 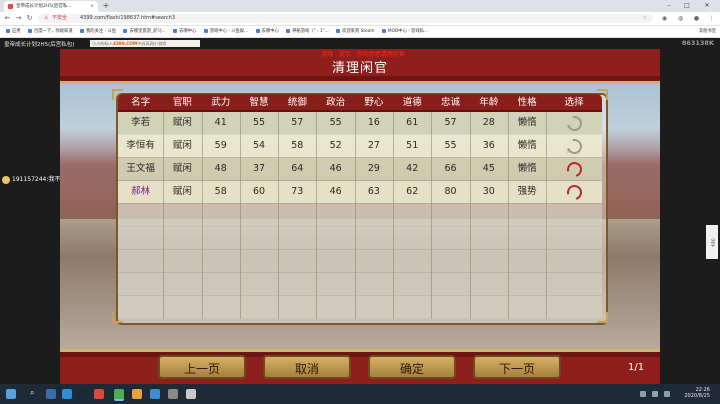 I want to click on browser-tab: 皇帝成长计划2H5(后宫私... ×, so click(x=51, y=6).